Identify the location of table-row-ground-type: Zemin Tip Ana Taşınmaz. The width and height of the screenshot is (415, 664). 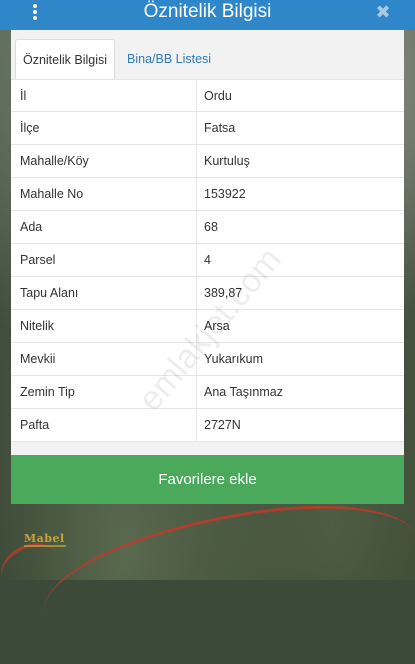
(207, 392).